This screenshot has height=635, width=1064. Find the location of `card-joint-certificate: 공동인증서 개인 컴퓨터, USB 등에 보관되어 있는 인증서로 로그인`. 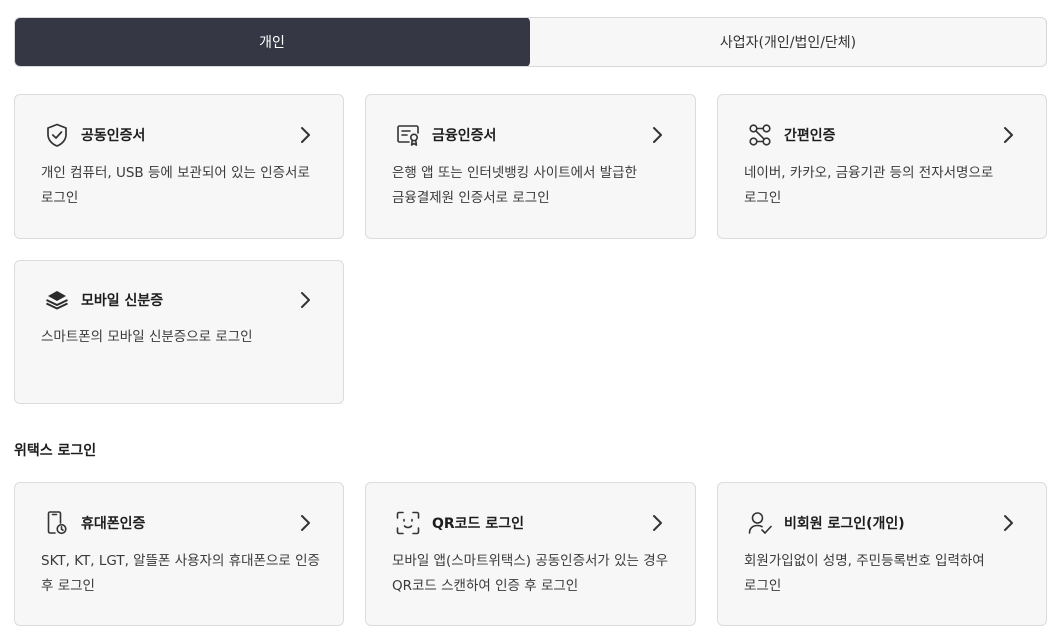

card-joint-certificate: 공동인증서 개인 컴퓨터, USB 등에 보관되어 있는 인증서로 로그인 is located at coordinates (179, 166).